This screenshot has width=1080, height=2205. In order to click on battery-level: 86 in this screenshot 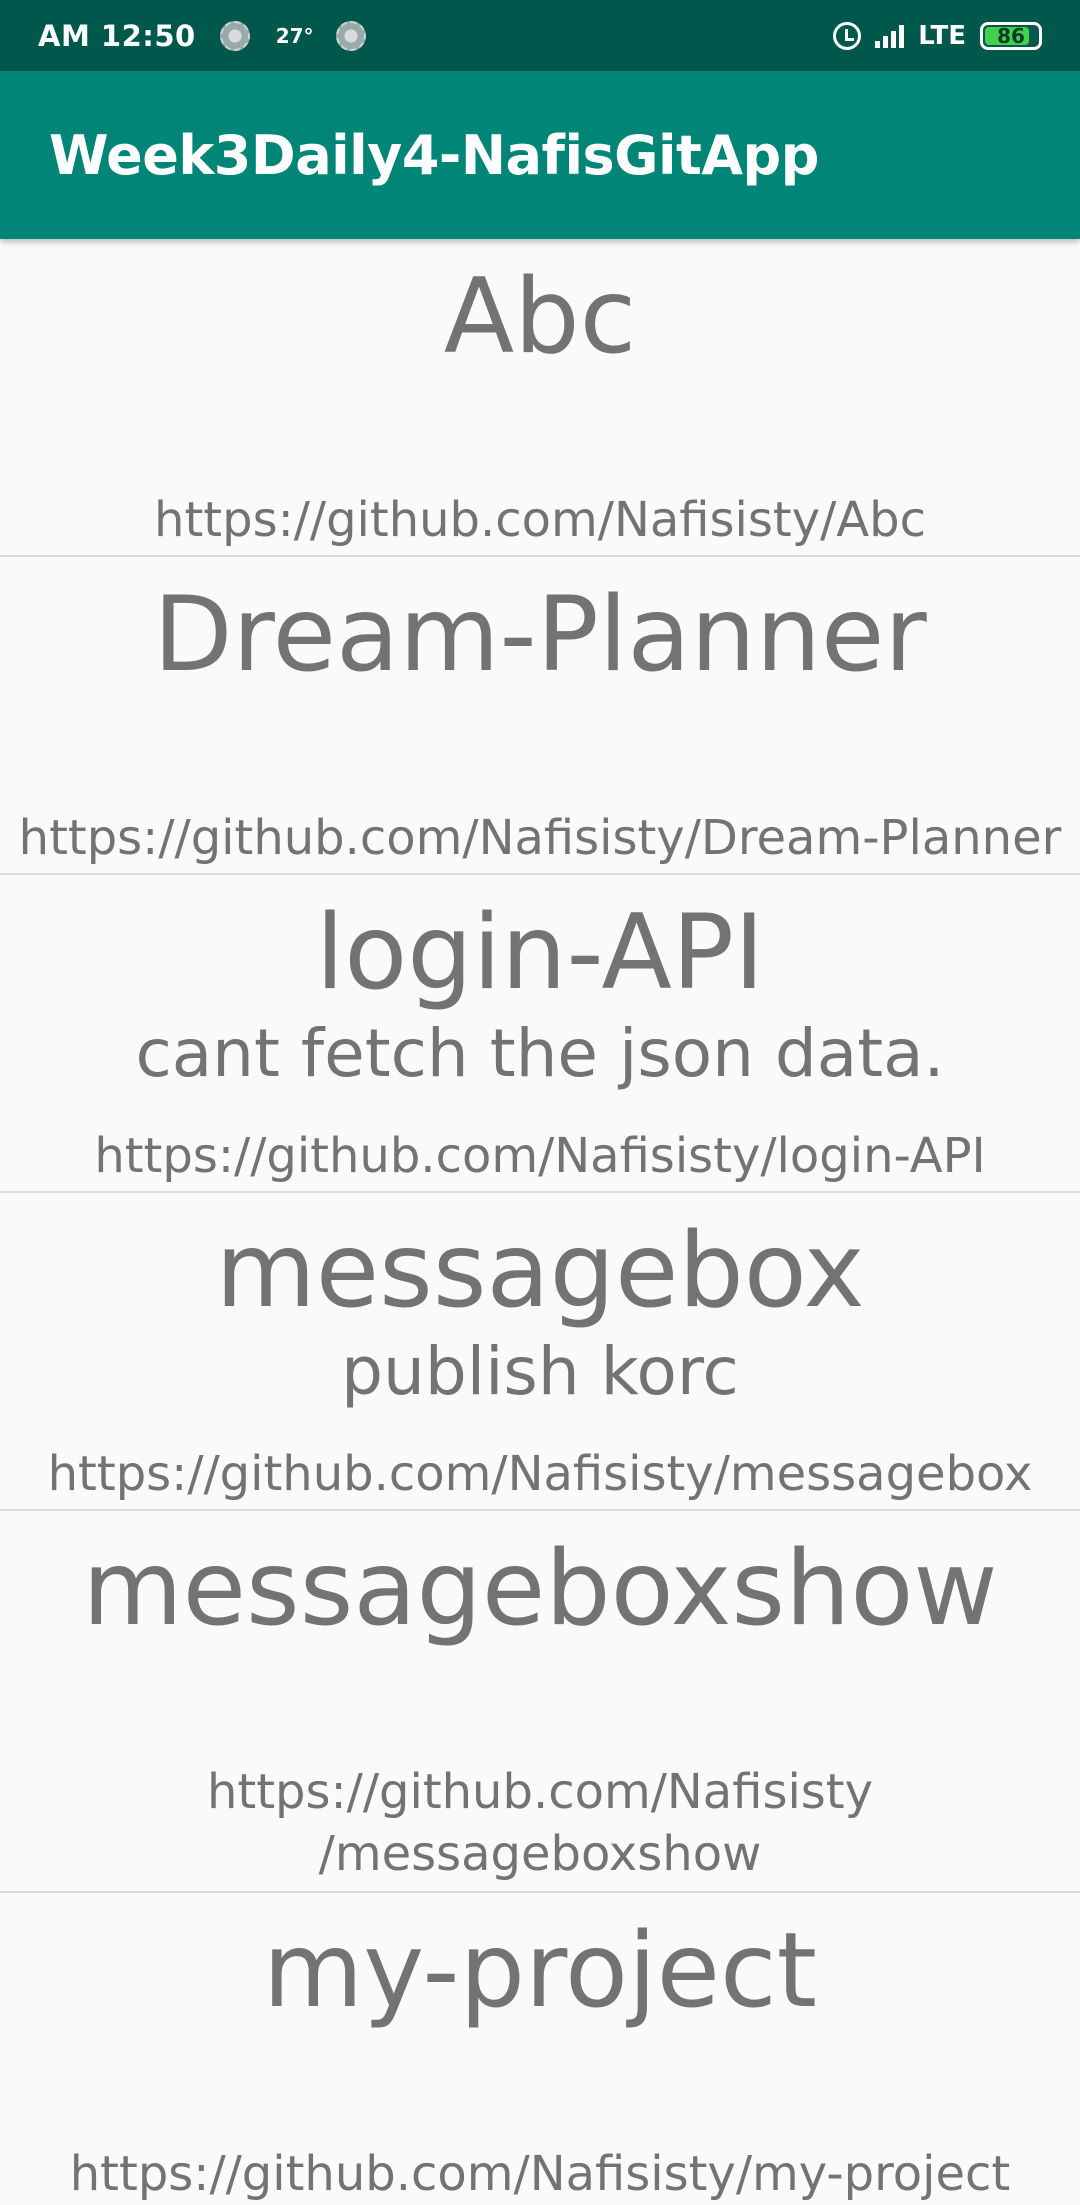, I will do `click(1011, 35)`.